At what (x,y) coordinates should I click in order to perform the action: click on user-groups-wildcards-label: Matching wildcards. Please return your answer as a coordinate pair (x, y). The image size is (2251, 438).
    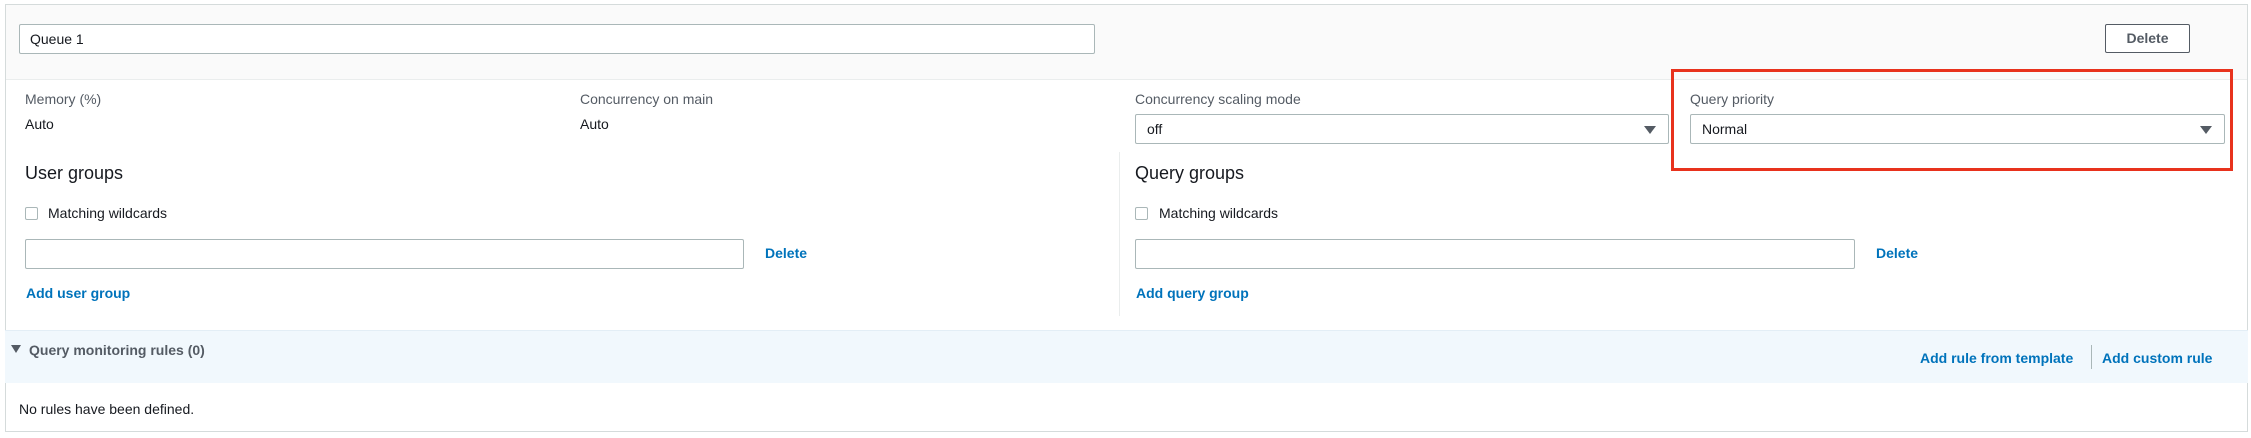
    Looking at the image, I should click on (108, 213).